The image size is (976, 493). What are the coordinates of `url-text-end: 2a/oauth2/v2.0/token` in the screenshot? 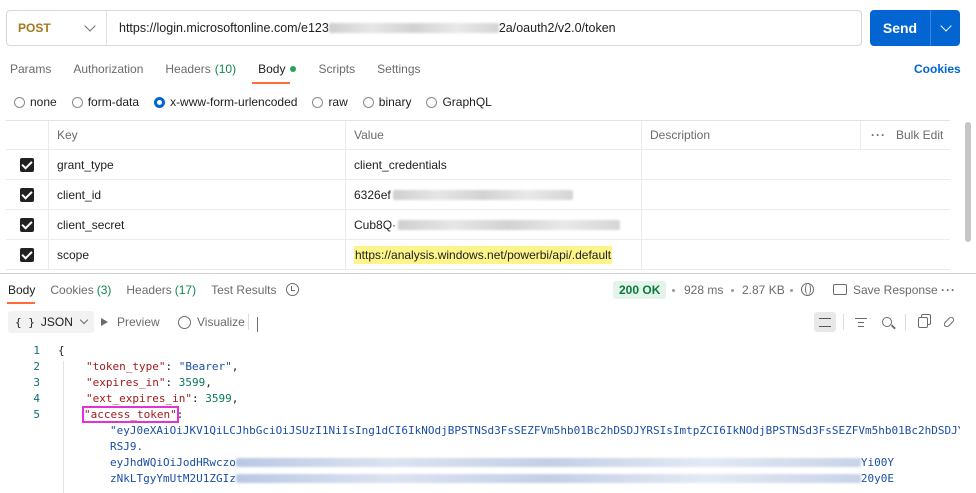 It's located at (557, 28).